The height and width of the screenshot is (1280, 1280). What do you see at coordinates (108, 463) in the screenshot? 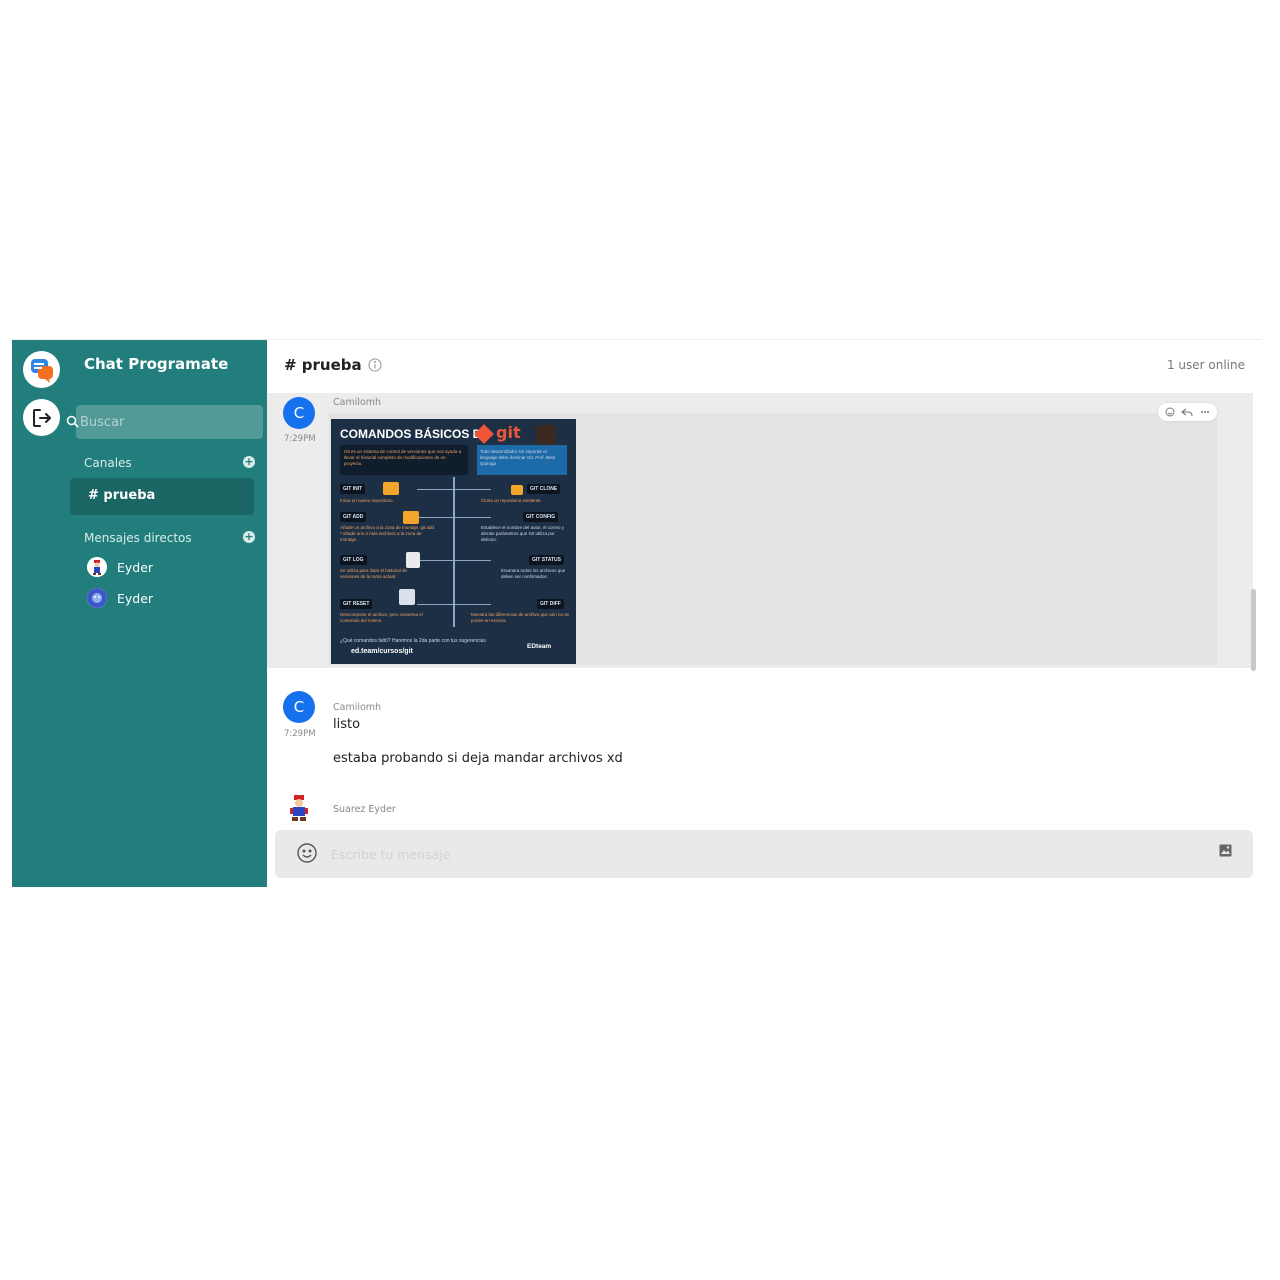
I see `channels-label: Canales` at bounding box center [108, 463].